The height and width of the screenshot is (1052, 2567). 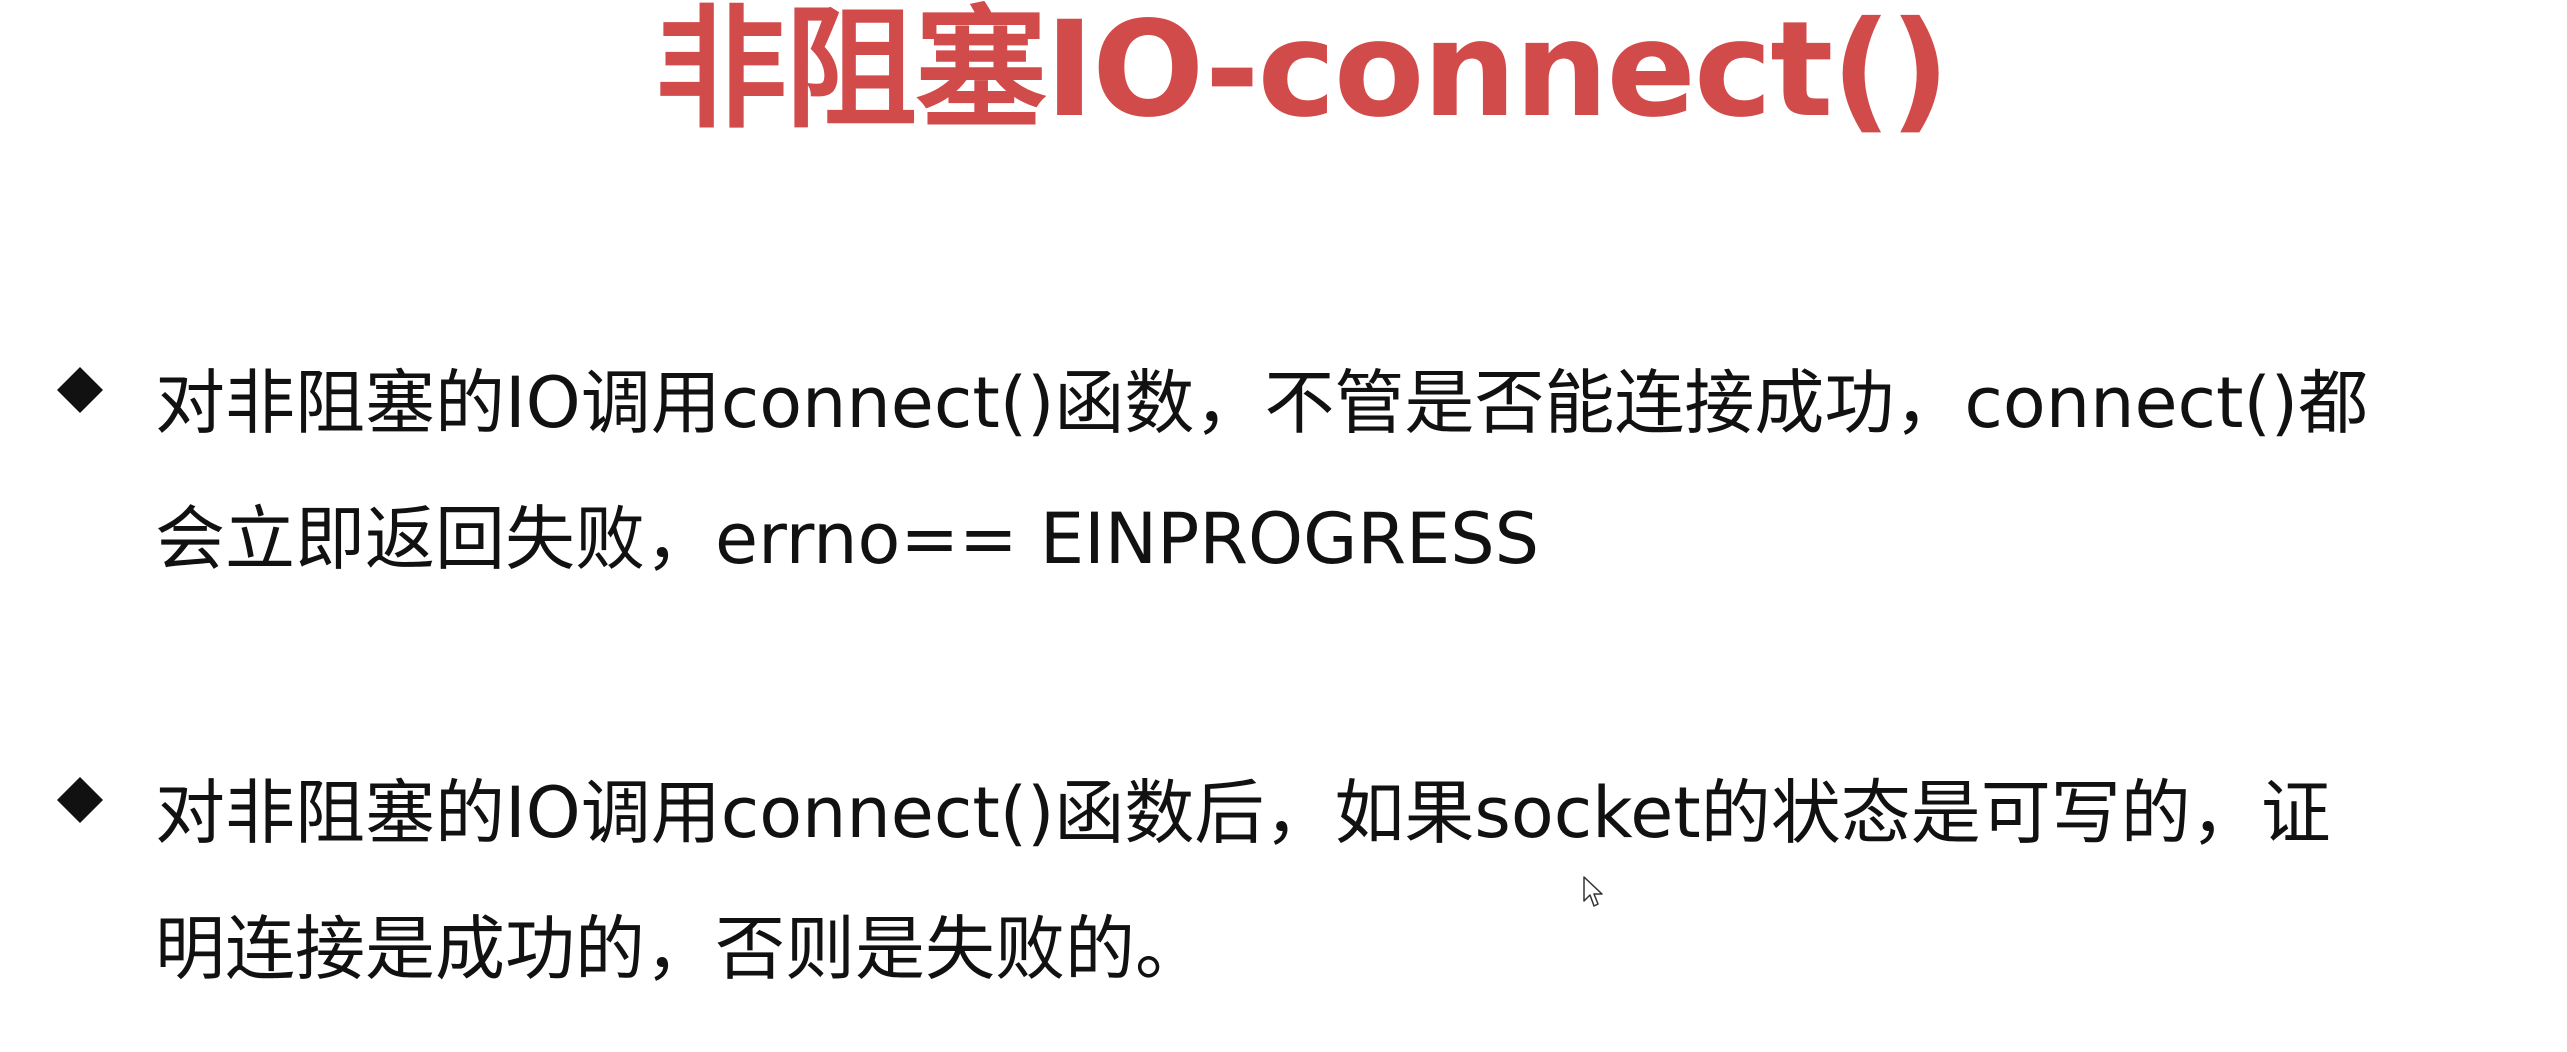 What do you see at coordinates (680, 949) in the screenshot?
I see `bullet-line: 明连接是成功的，否则是失败的。` at bounding box center [680, 949].